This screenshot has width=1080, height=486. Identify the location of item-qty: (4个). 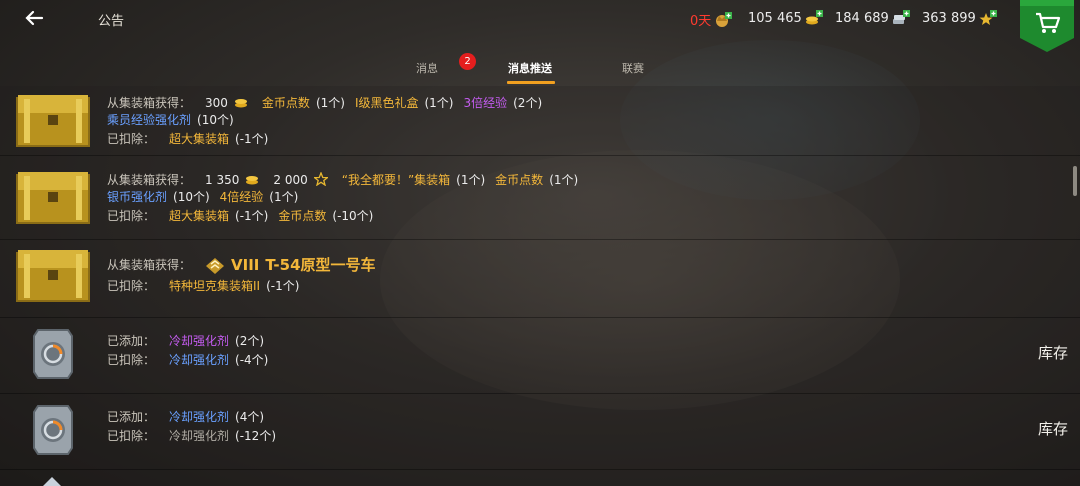
(250, 417).